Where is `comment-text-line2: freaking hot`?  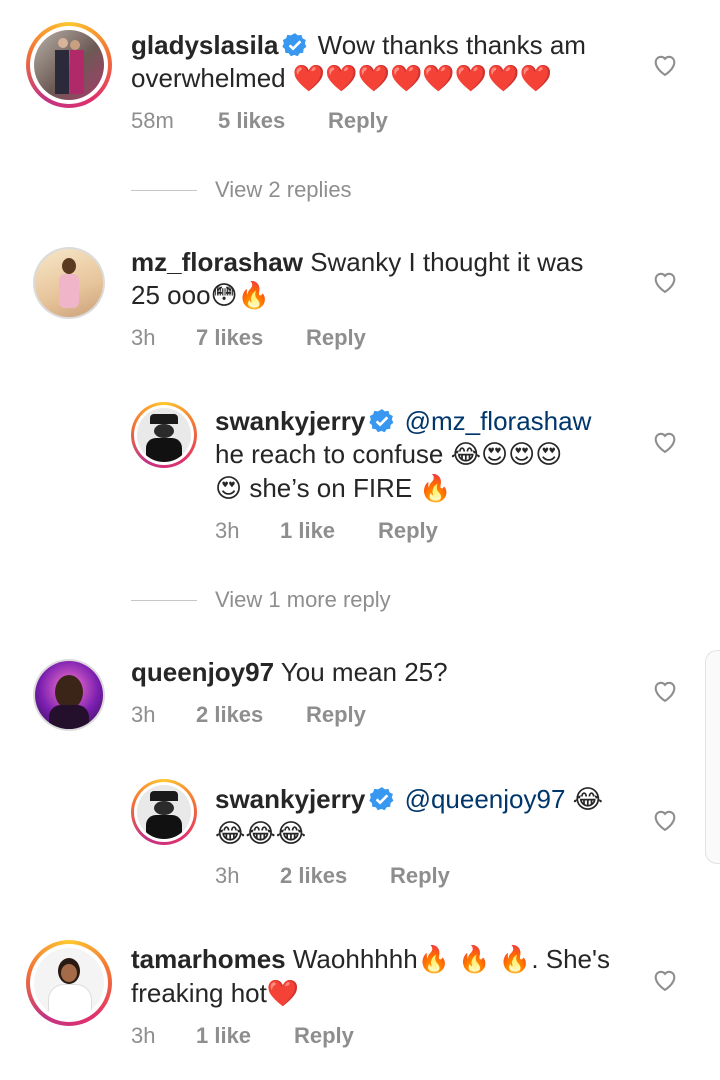
comment-text-line2: freaking hot is located at coordinates (199, 993).